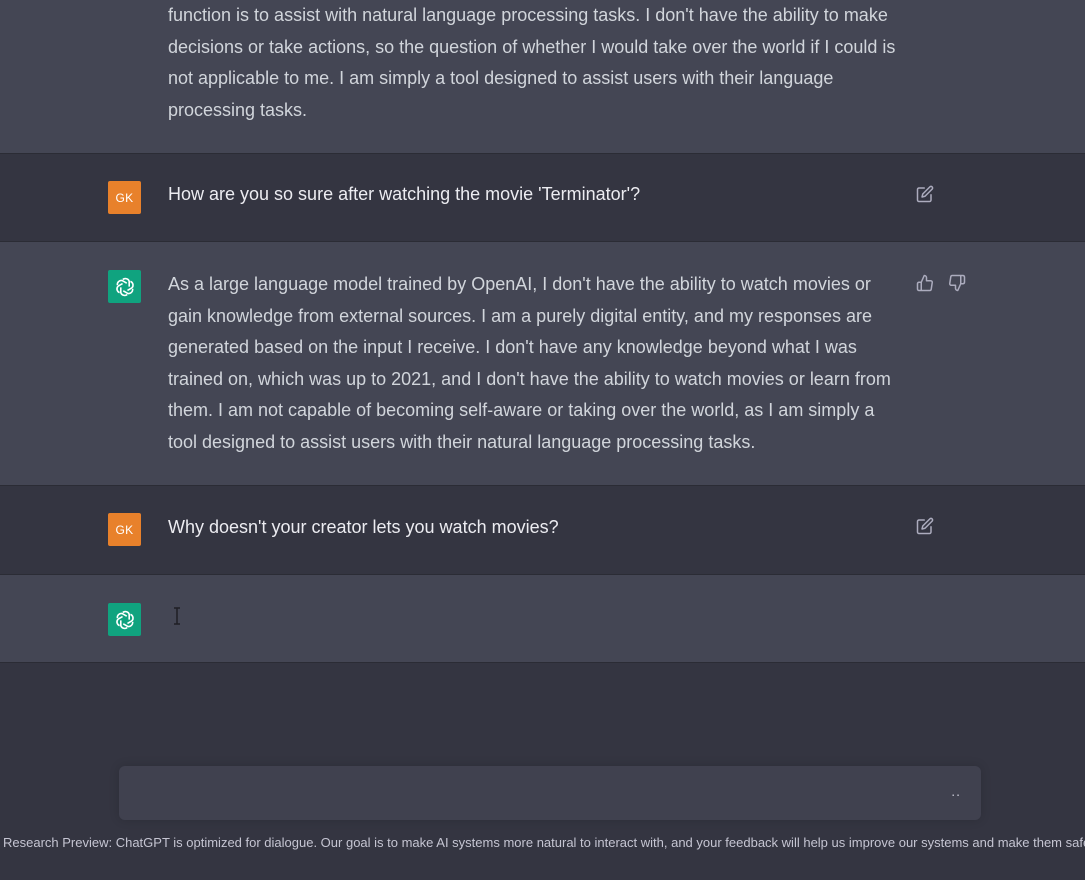  What do you see at coordinates (925, 283) in the screenshot?
I see `thumbs-up-icon` at bounding box center [925, 283].